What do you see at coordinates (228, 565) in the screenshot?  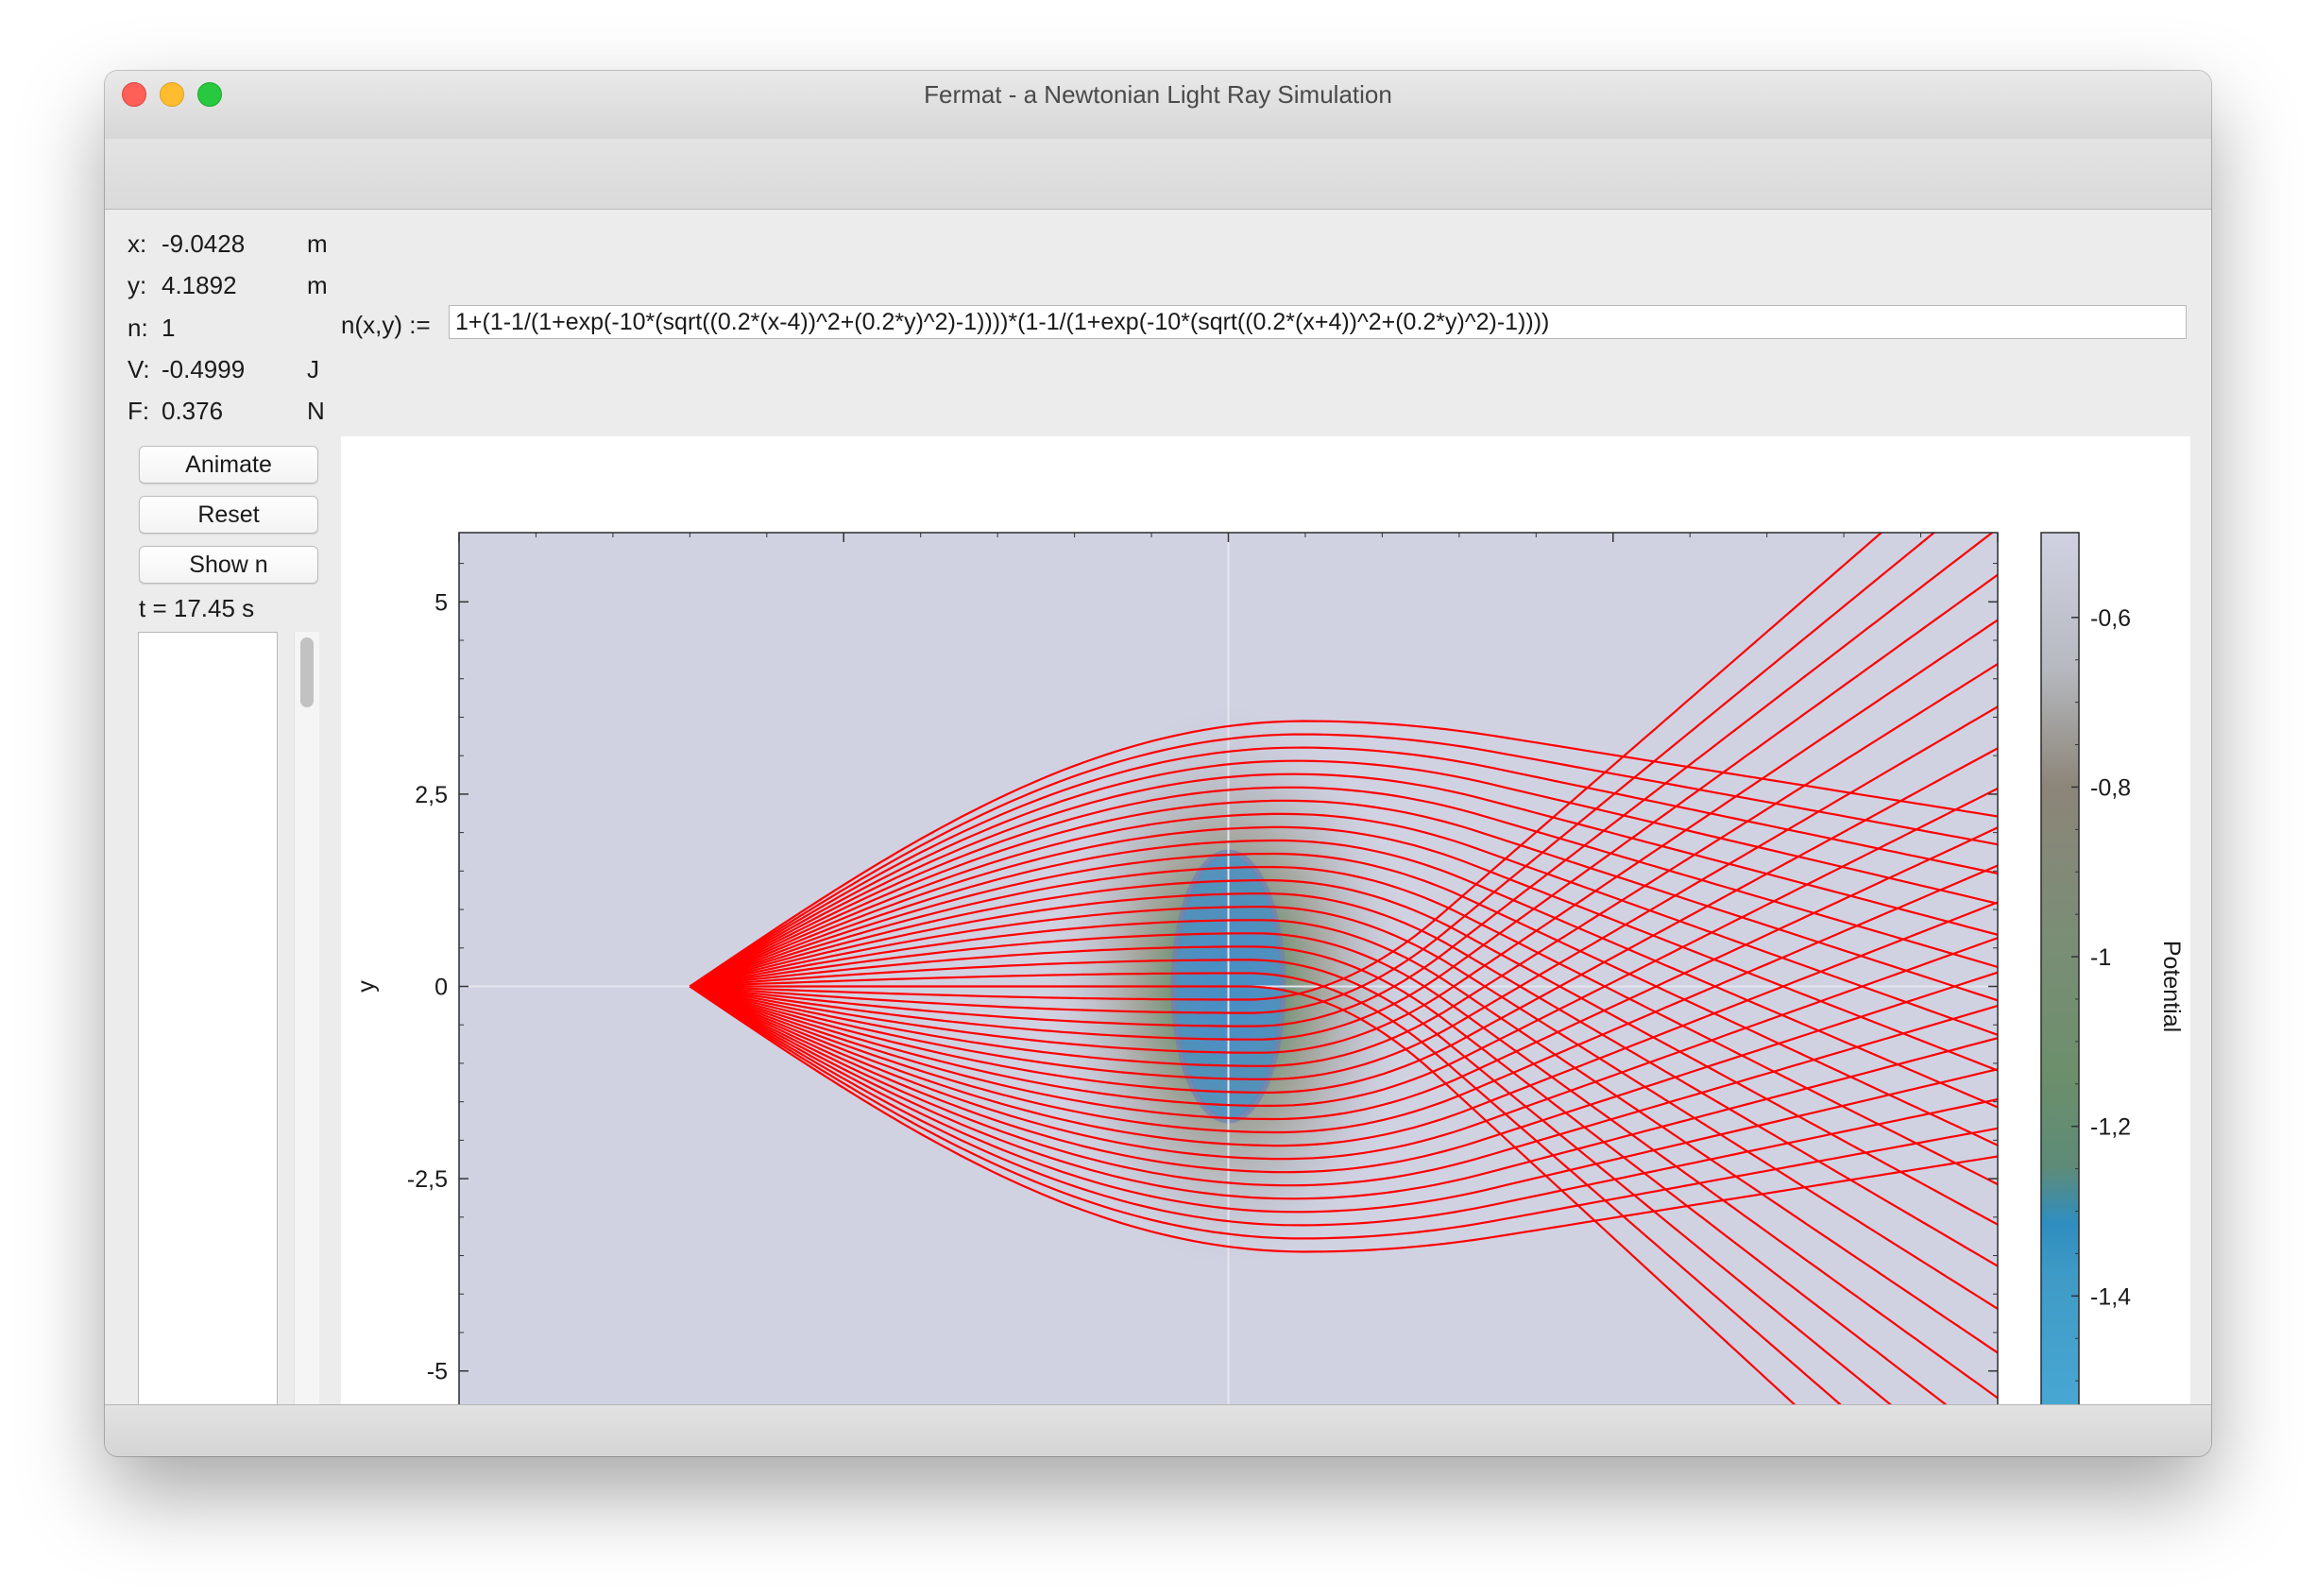 I see `show-n-button: Show n` at bounding box center [228, 565].